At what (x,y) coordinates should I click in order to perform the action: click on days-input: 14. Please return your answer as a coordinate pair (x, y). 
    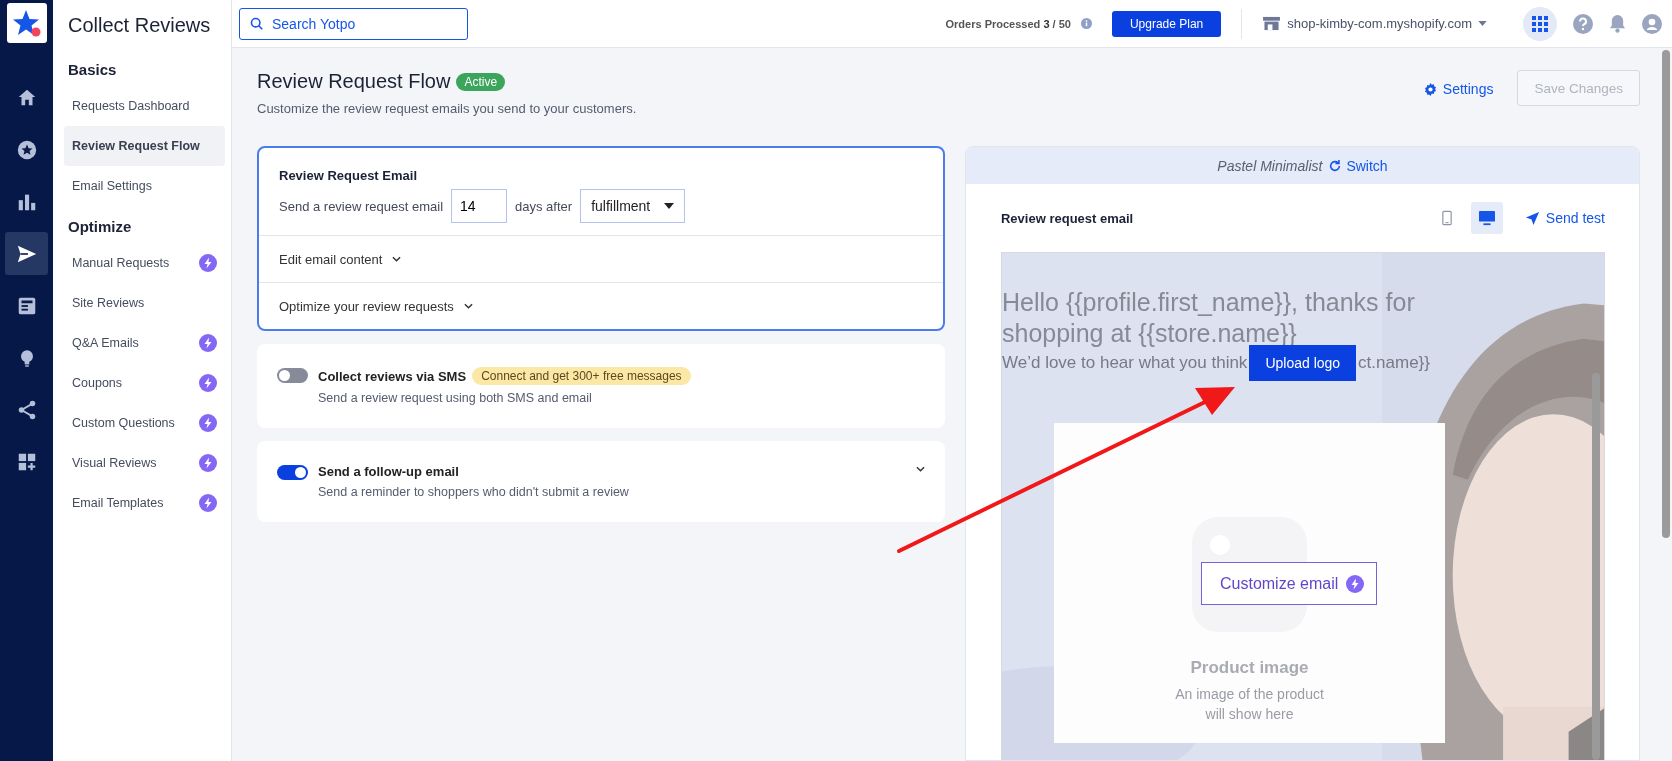
    Looking at the image, I should click on (479, 206).